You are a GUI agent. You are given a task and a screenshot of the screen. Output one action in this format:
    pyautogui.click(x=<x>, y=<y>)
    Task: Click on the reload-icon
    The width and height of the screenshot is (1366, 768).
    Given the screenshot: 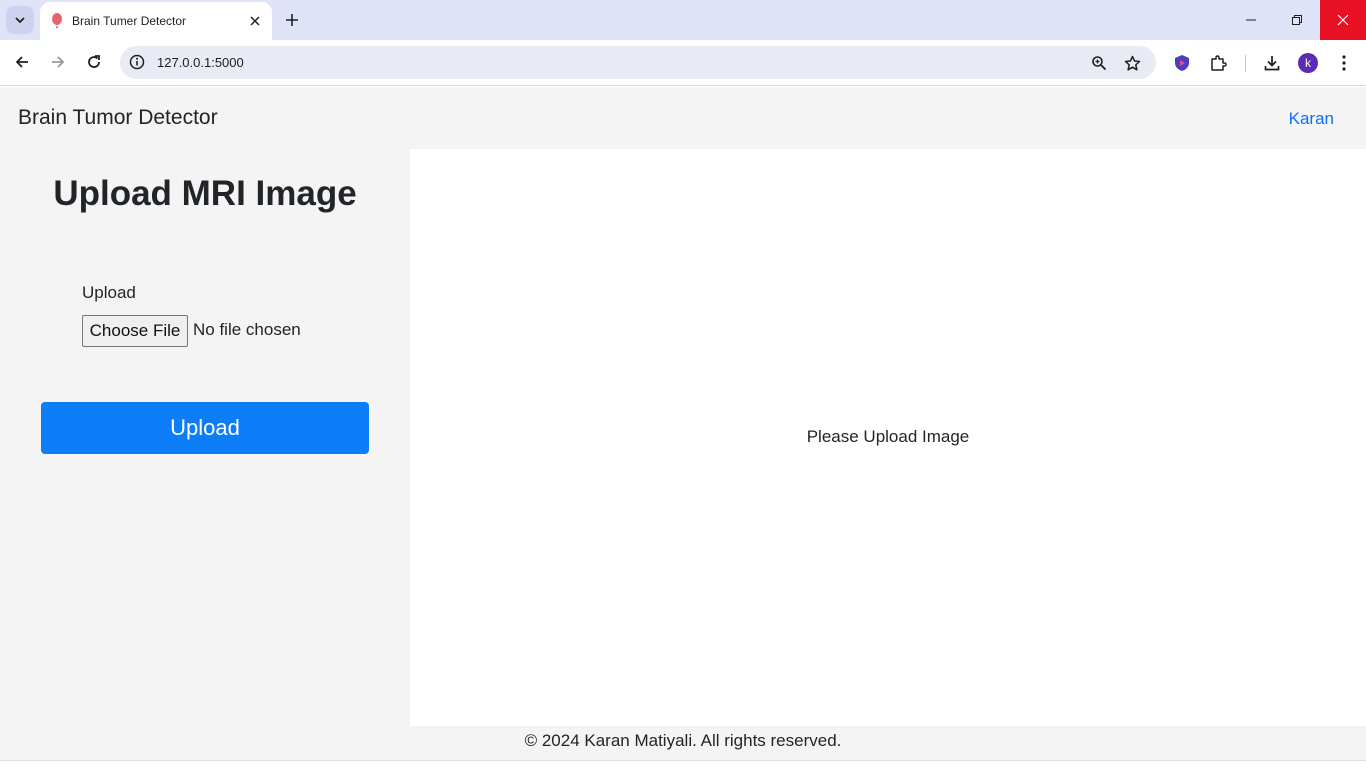 What is the action you would take?
    pyautogui.click(x=94, y=61)
    